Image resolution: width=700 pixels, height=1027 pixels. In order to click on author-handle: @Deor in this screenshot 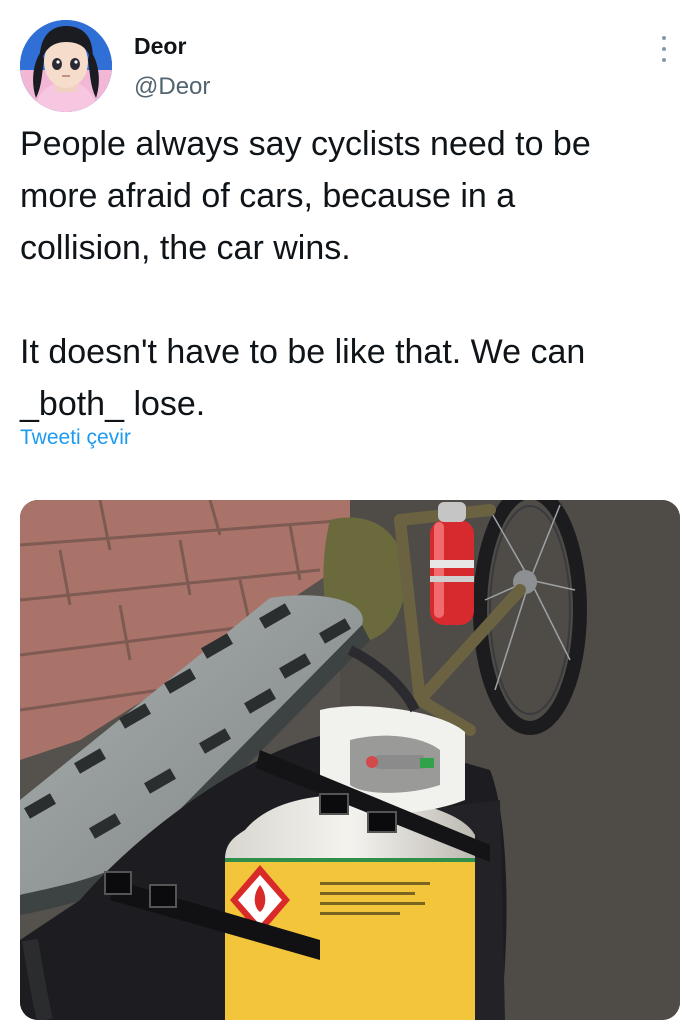, I will do `click(172, 87)`.